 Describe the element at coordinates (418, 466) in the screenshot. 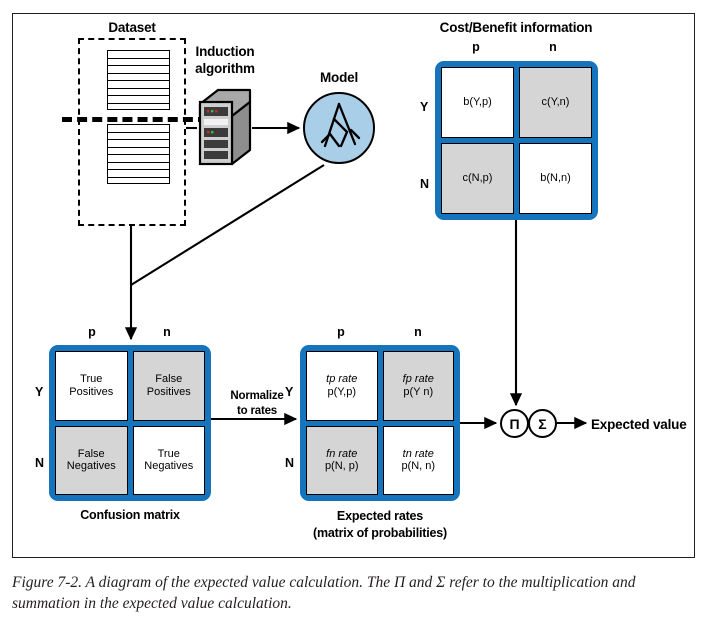

I see `expected-rates-cell-tn-line2: p(N, n)` at that location.